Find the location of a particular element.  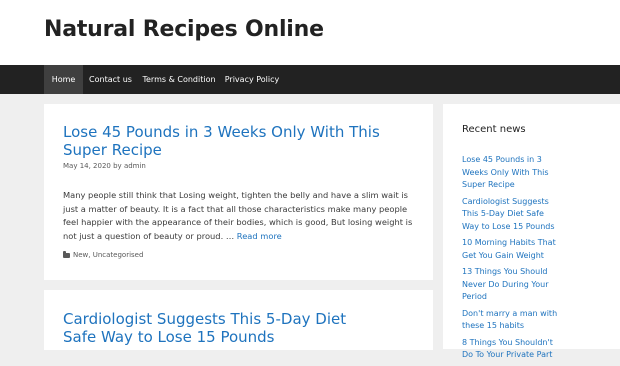

post-meta: May 14, 2020 by admin is located at coordinates (104, 166).